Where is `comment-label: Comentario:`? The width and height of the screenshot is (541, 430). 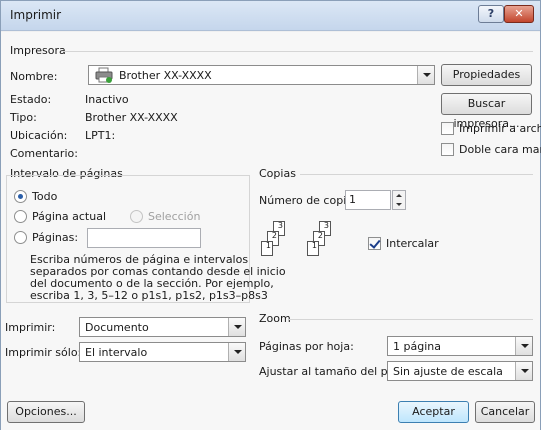
comment-label: Comentario: is located at coordinates (44, 153).